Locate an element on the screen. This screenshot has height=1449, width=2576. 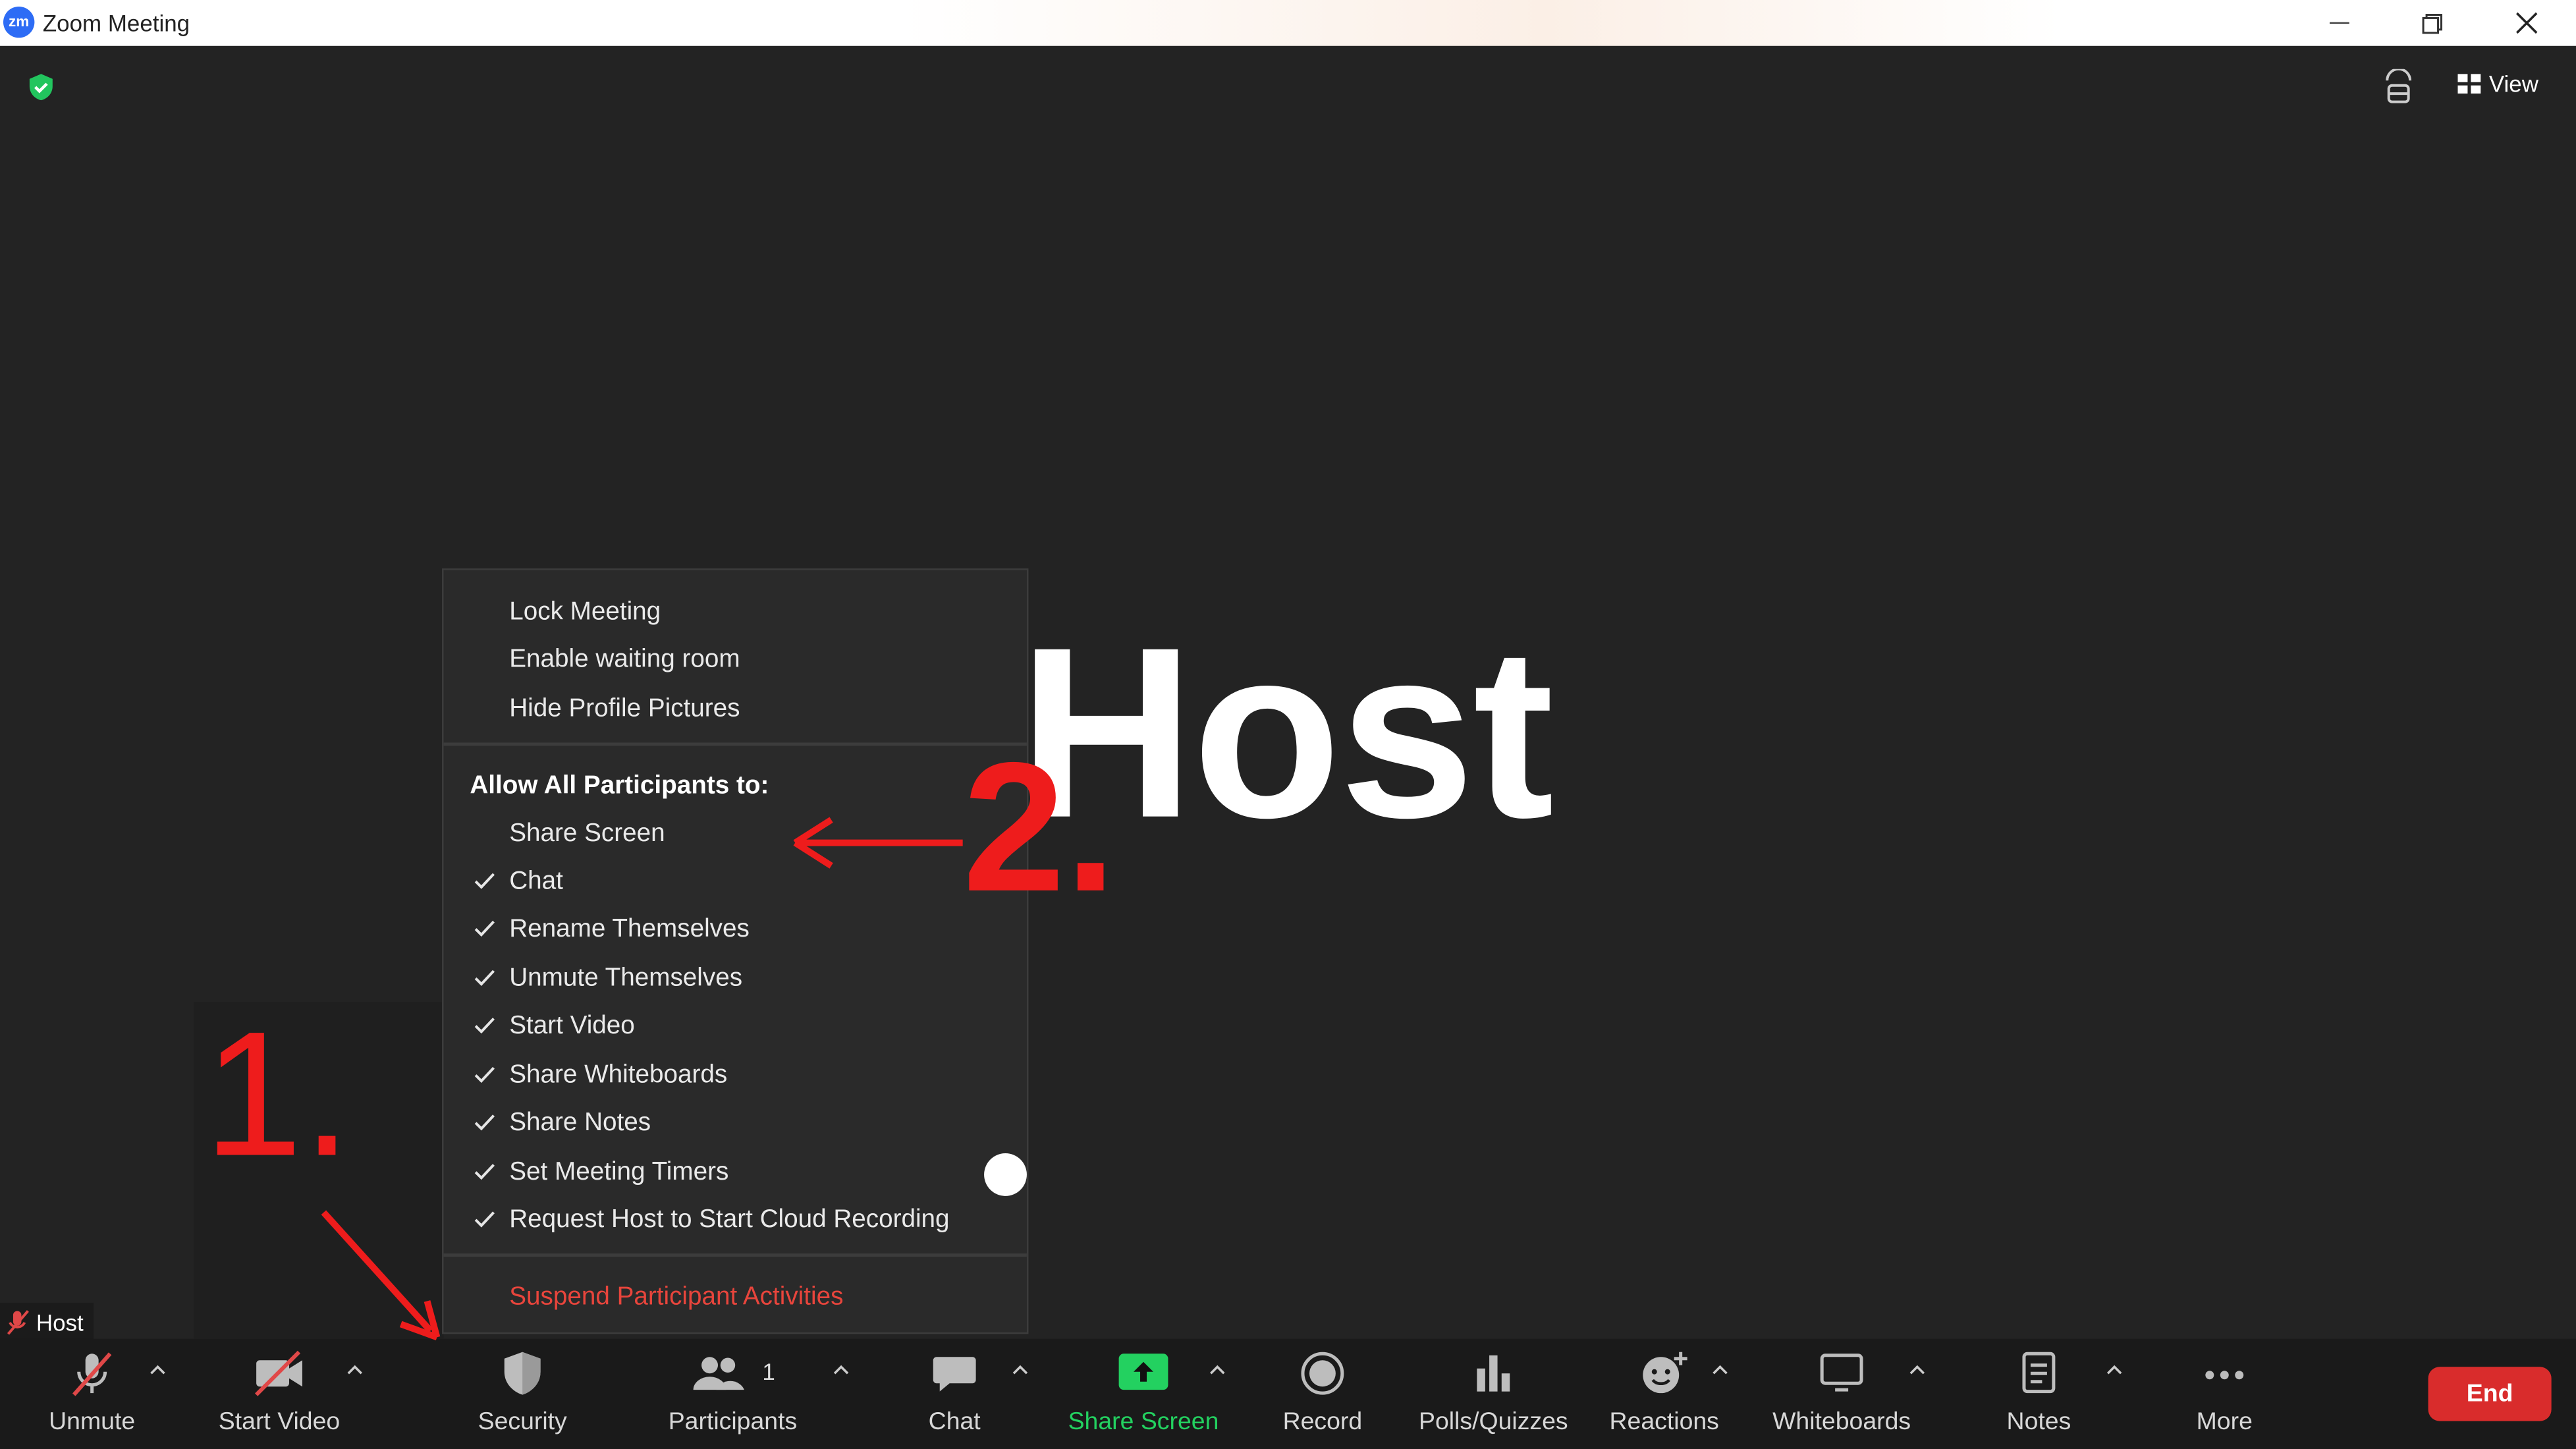
bar-chart-icon is located at coordinates (1493, 1373).